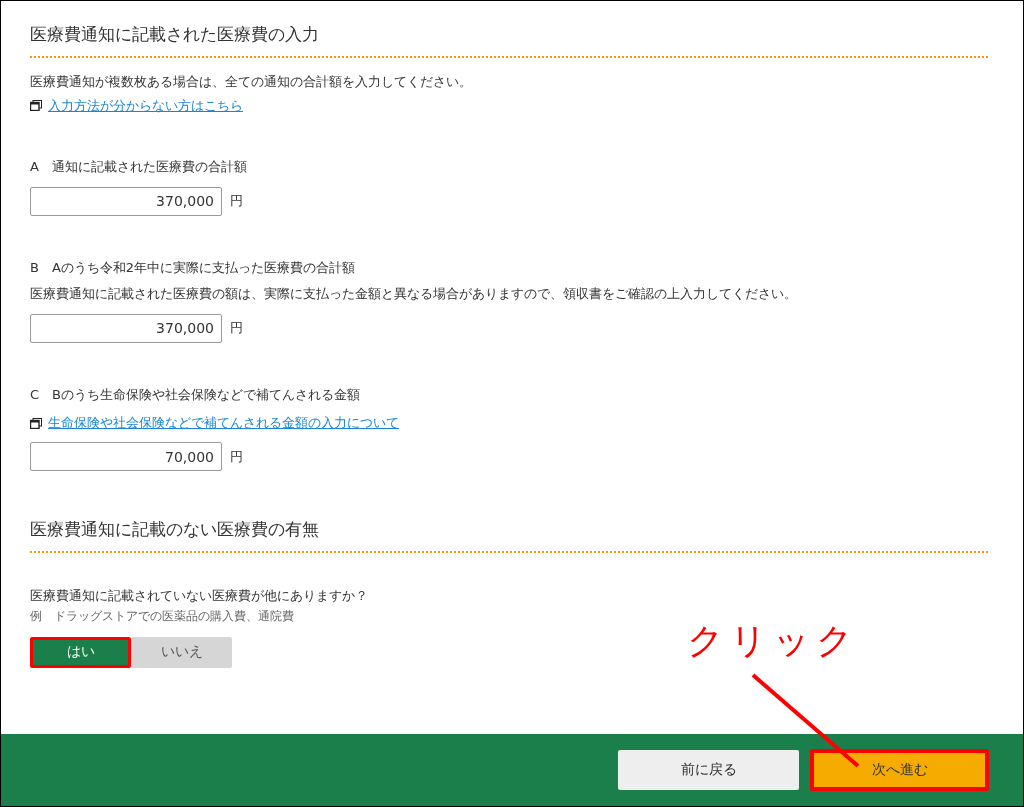 The height and width of the screenshot is (807, 1024). Describe the element at coordinates (251, 82) in the screenshot. I see `instruction-text: 医療費通知が複数枚ある場合は、全ての通知の合計額を入力してください。` at that location.